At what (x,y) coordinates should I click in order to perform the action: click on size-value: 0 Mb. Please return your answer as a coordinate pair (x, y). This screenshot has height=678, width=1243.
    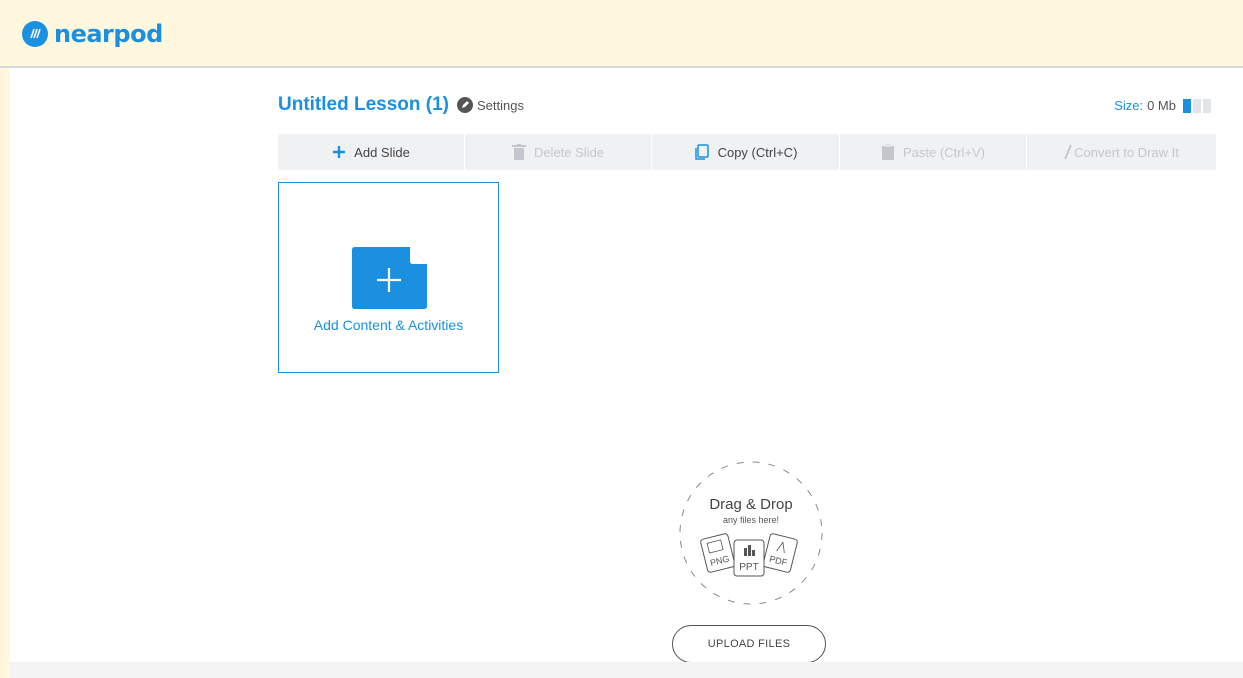
    Looking at the image, I should click on (1161, 105).